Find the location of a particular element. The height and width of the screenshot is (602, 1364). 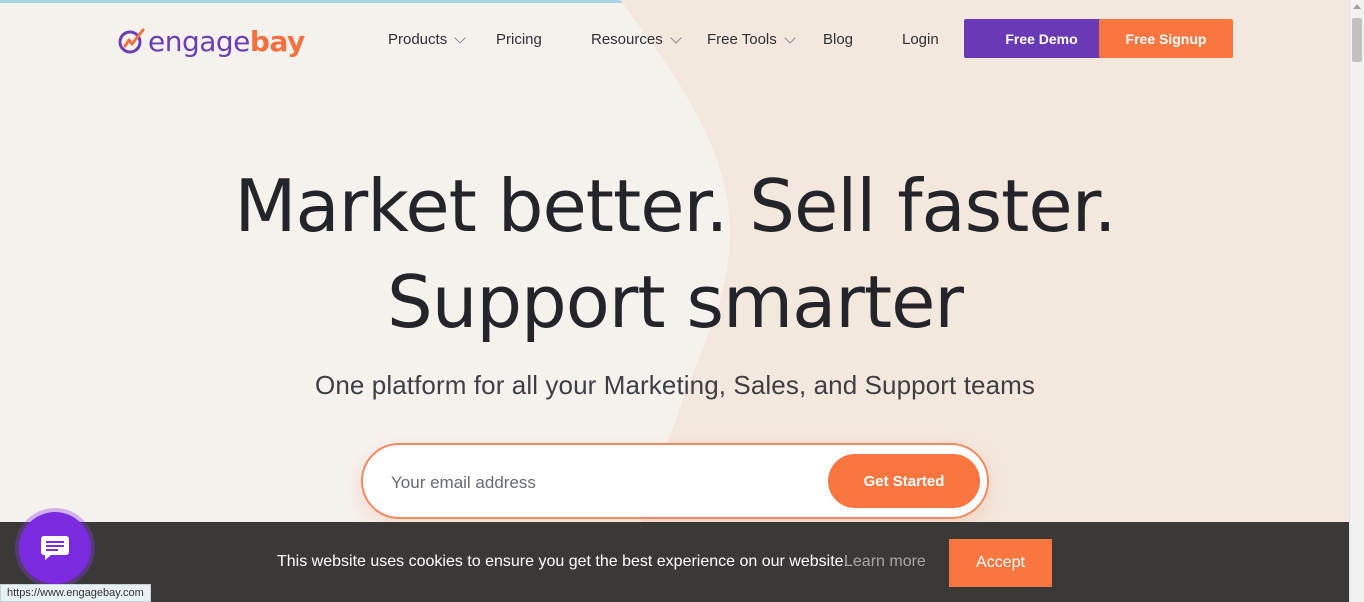

email-signup-form: Get Started is located at coordinates (675, 481).